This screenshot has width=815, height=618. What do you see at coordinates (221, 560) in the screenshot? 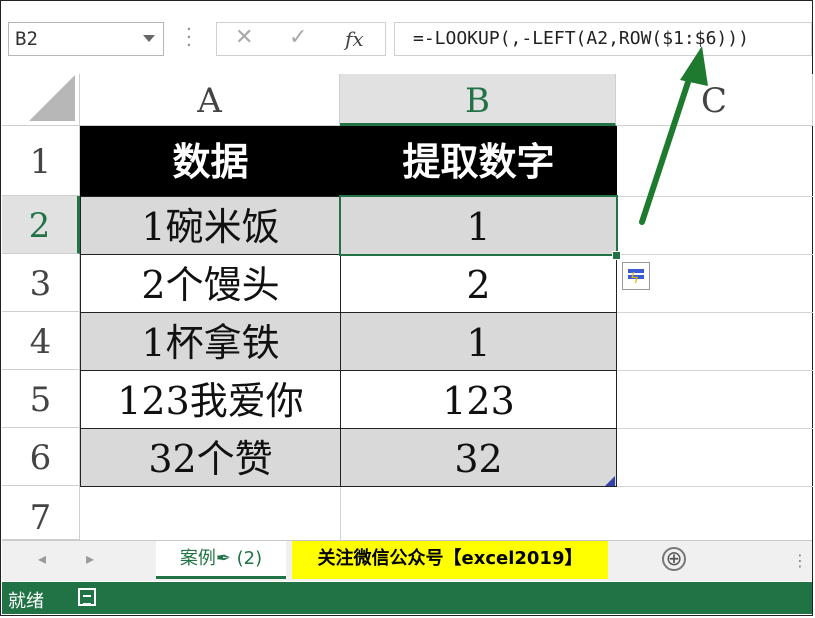
I see `sheet-tab-active: 案例✒ (2)` at bounding box center [221, 560].